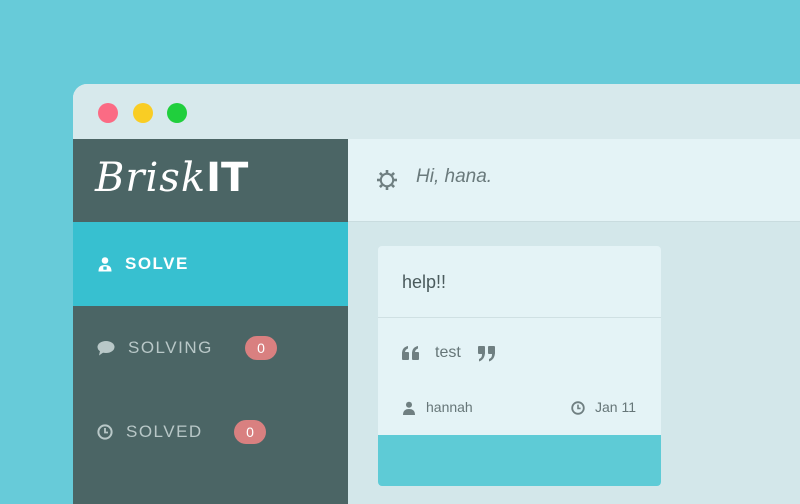  Describe the element at coordinates (574, 180) in the screenshot. I see `top-bar: Hi, hana.` at that location.